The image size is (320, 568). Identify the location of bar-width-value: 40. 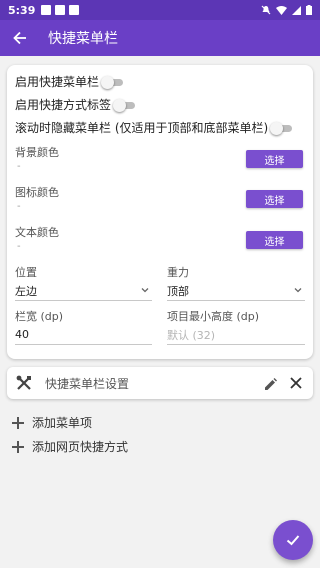
(22, 334).